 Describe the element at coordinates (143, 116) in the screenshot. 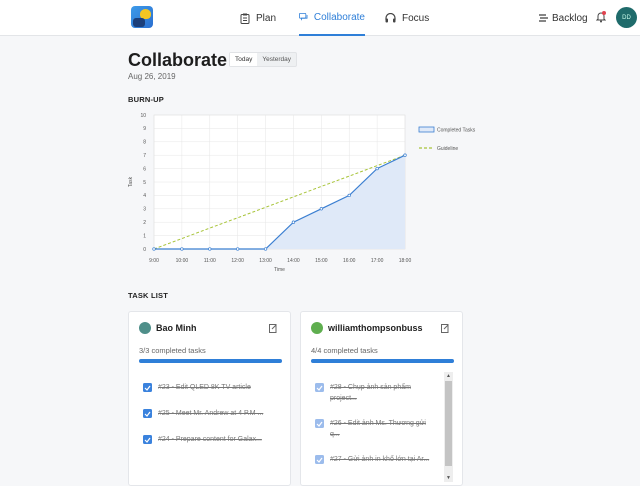

I see `y-tick-label: 10` at that location.